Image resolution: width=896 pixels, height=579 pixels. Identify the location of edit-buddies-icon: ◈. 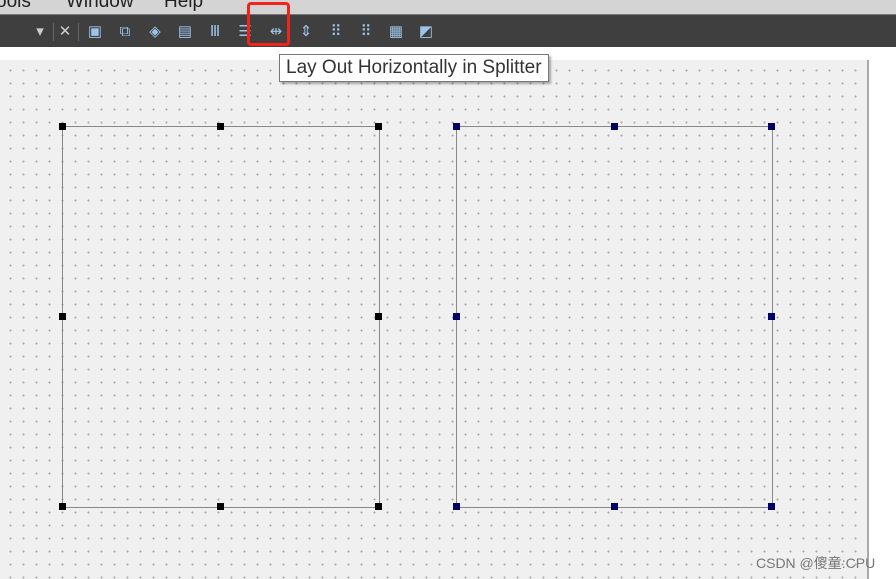
(155, 31).